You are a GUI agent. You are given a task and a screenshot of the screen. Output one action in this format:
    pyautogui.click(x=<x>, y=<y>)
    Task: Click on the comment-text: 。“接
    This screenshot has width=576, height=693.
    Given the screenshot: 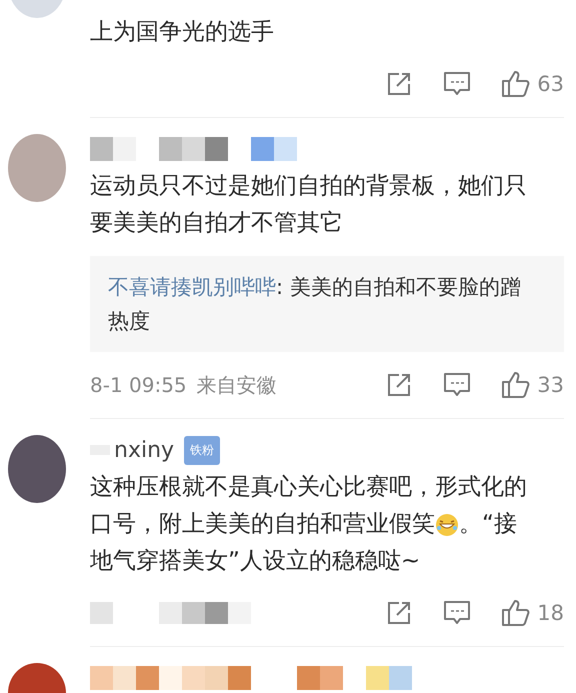 What is the action you would take?
    pyautogui.click(x=488, y=524)
    